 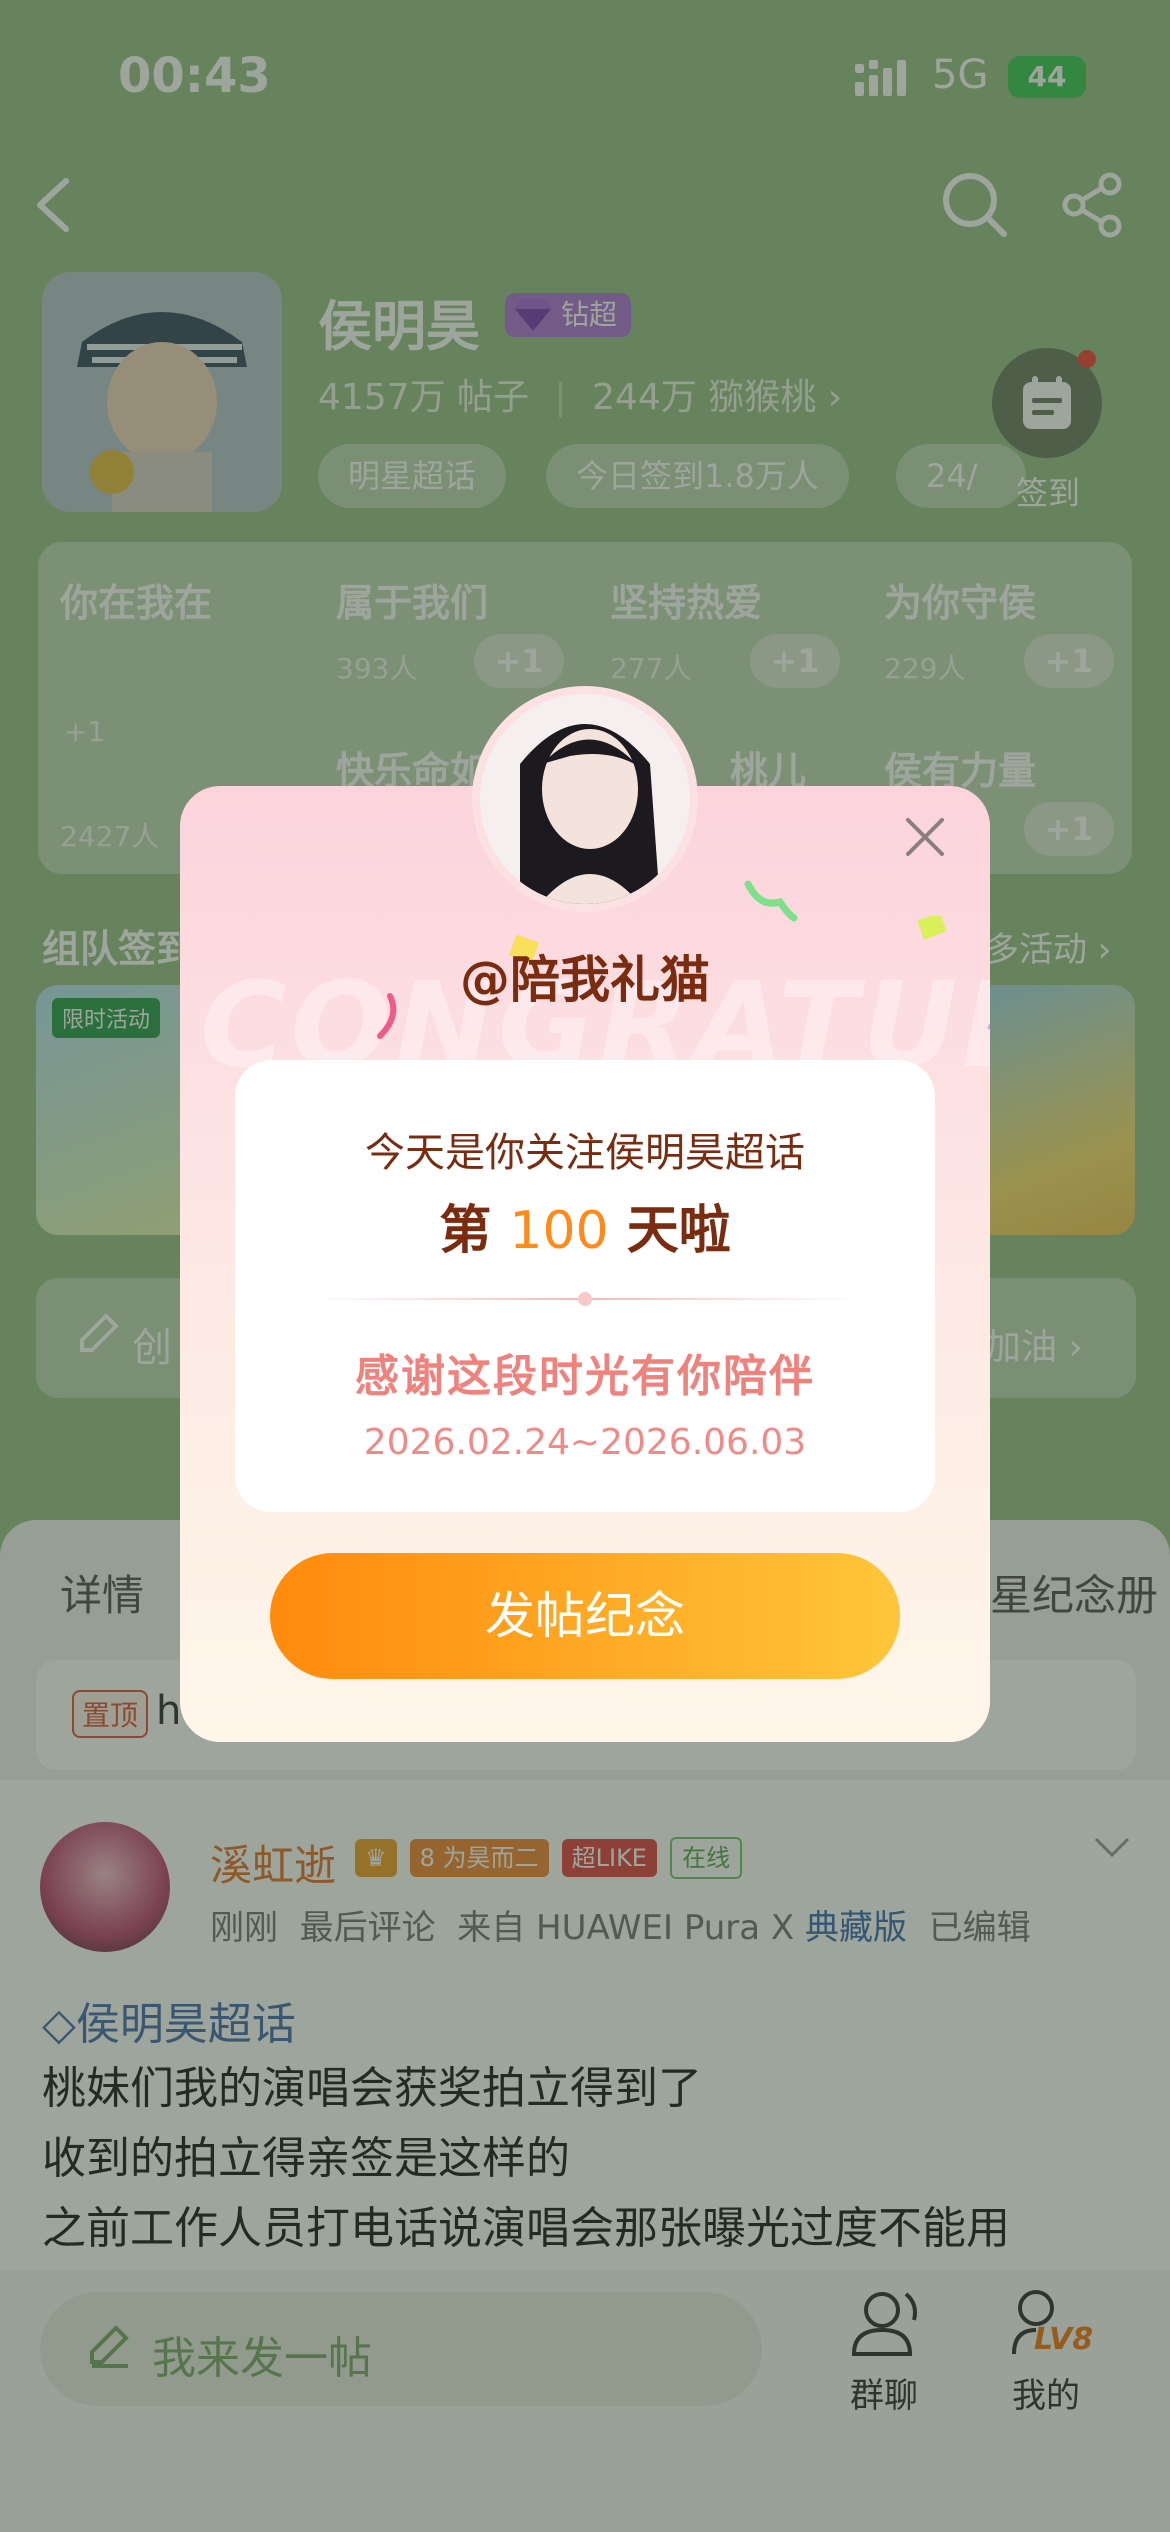 What do you see at coordinates (585, 799) in the screenshot?
I see `user-avatar` at bounding box center [585, 799].